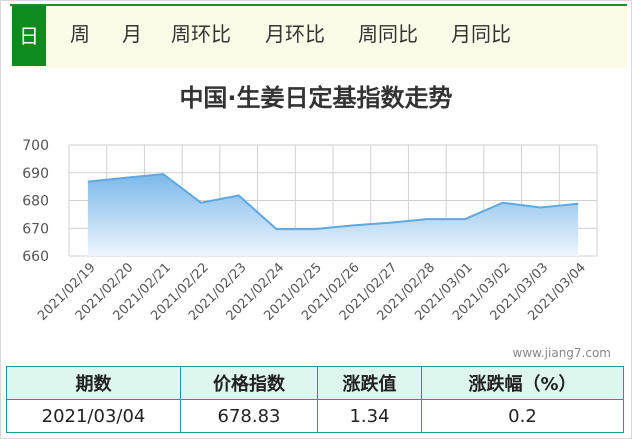  Describe the element at coordinates (35, 229) in the screenshot. I see `y-tick-label: 670` at that location.